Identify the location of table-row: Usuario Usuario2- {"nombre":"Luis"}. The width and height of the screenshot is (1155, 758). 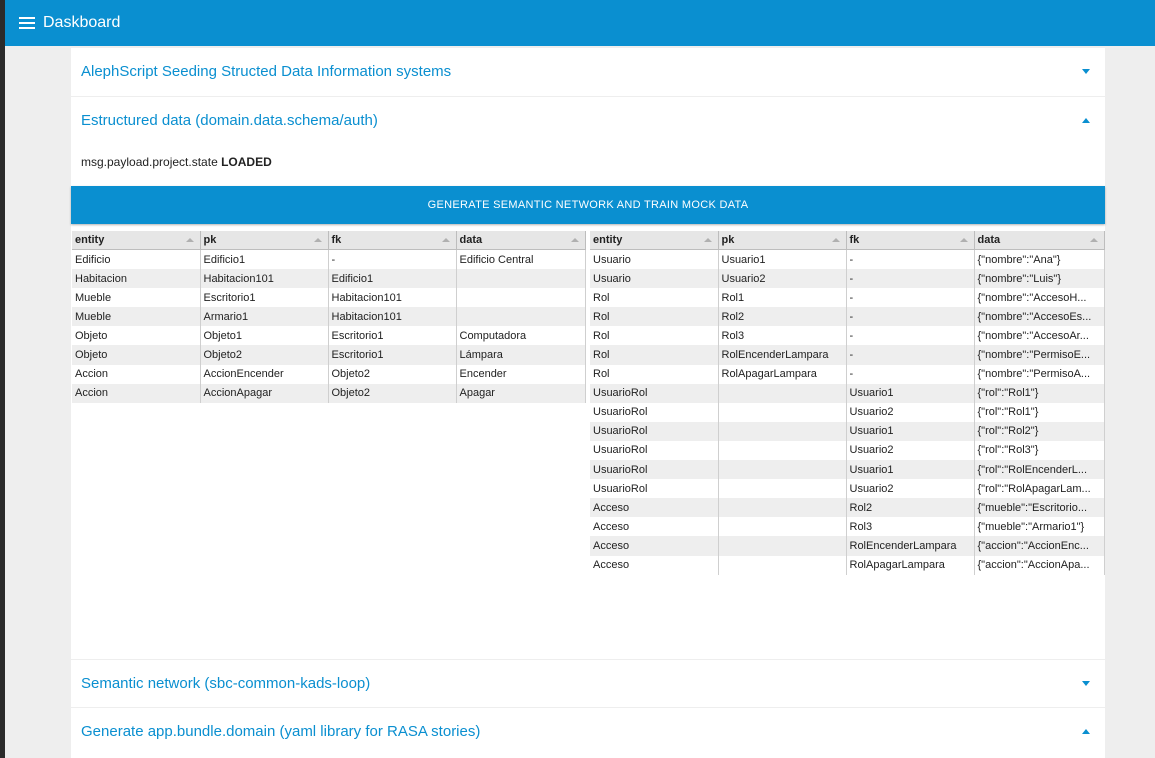
(847, 279).